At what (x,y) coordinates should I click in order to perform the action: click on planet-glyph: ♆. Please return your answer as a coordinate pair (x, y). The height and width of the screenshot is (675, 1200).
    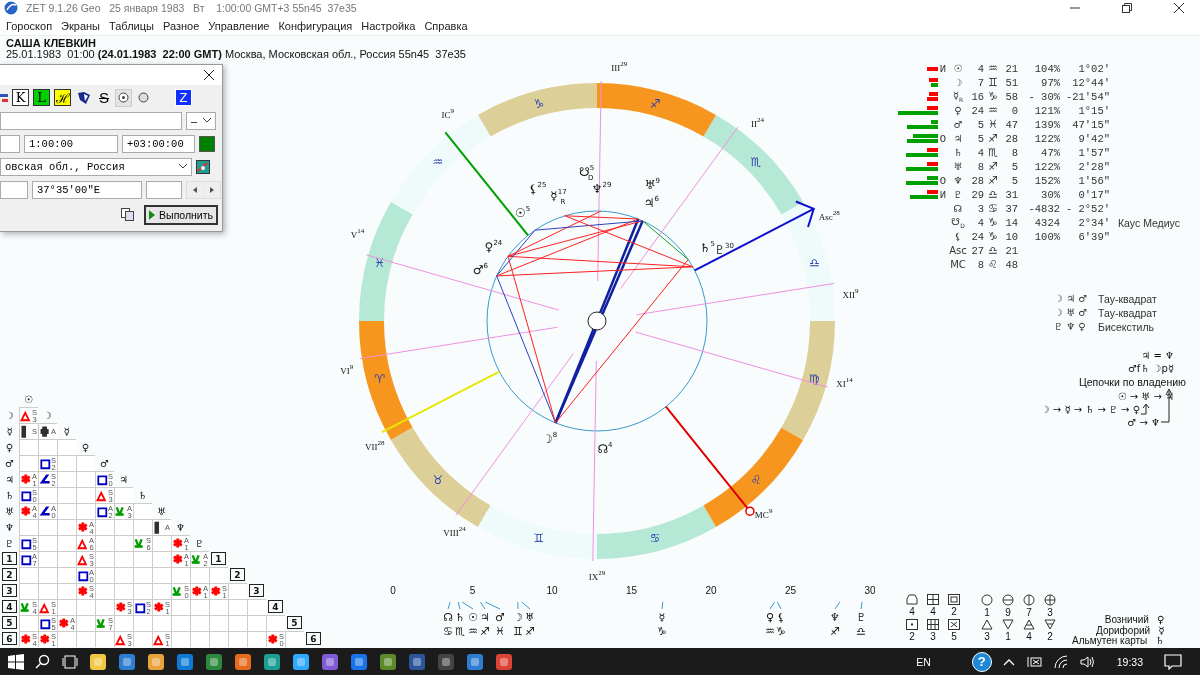
    Looking at the image, I should click on (958, 181).